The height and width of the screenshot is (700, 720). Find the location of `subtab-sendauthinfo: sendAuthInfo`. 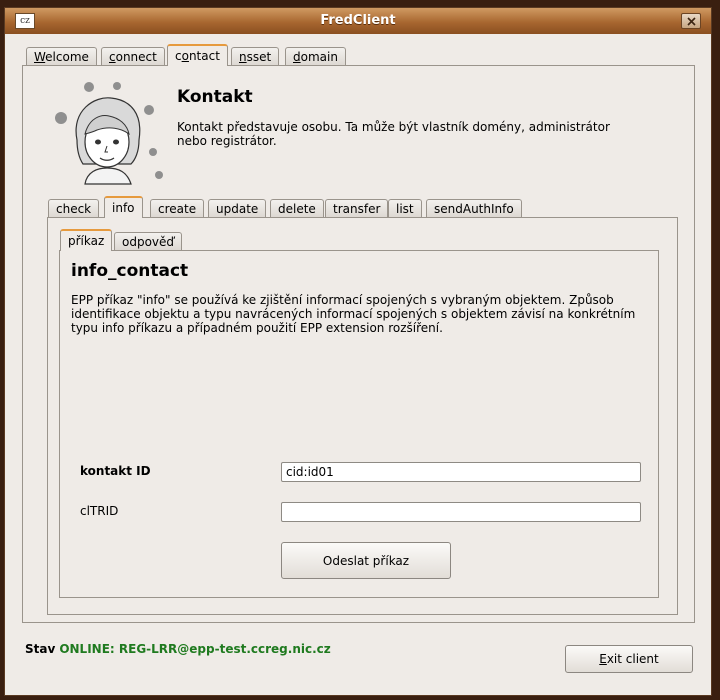

subtab-sendauthinfo: sendAuthInfo is located at coordinates (474, 208).